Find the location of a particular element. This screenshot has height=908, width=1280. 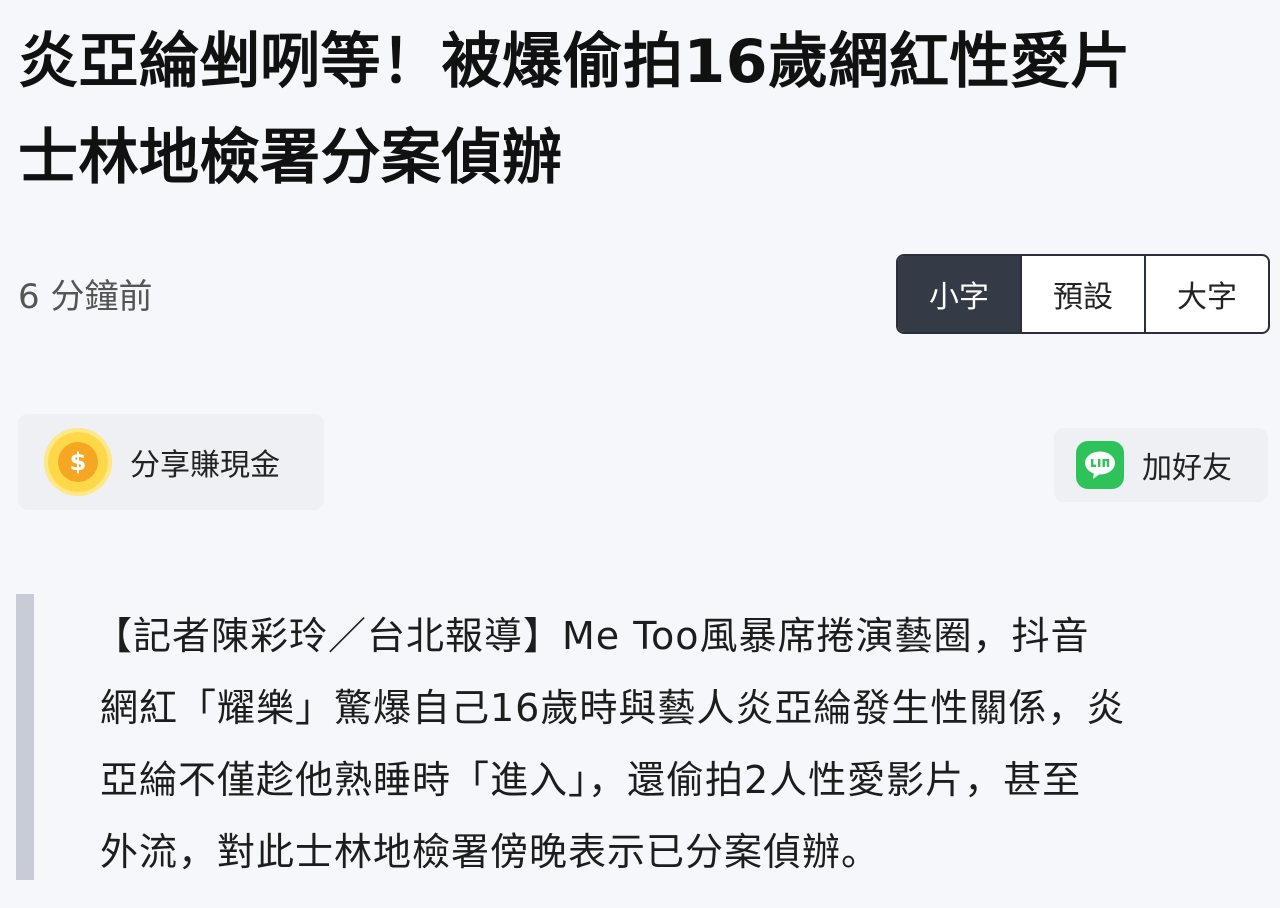

article-line: 【記者陳彩玲／台北報導】Me Too風暴席捲演藝圈，抖音 is located at coordinates (592, 636).